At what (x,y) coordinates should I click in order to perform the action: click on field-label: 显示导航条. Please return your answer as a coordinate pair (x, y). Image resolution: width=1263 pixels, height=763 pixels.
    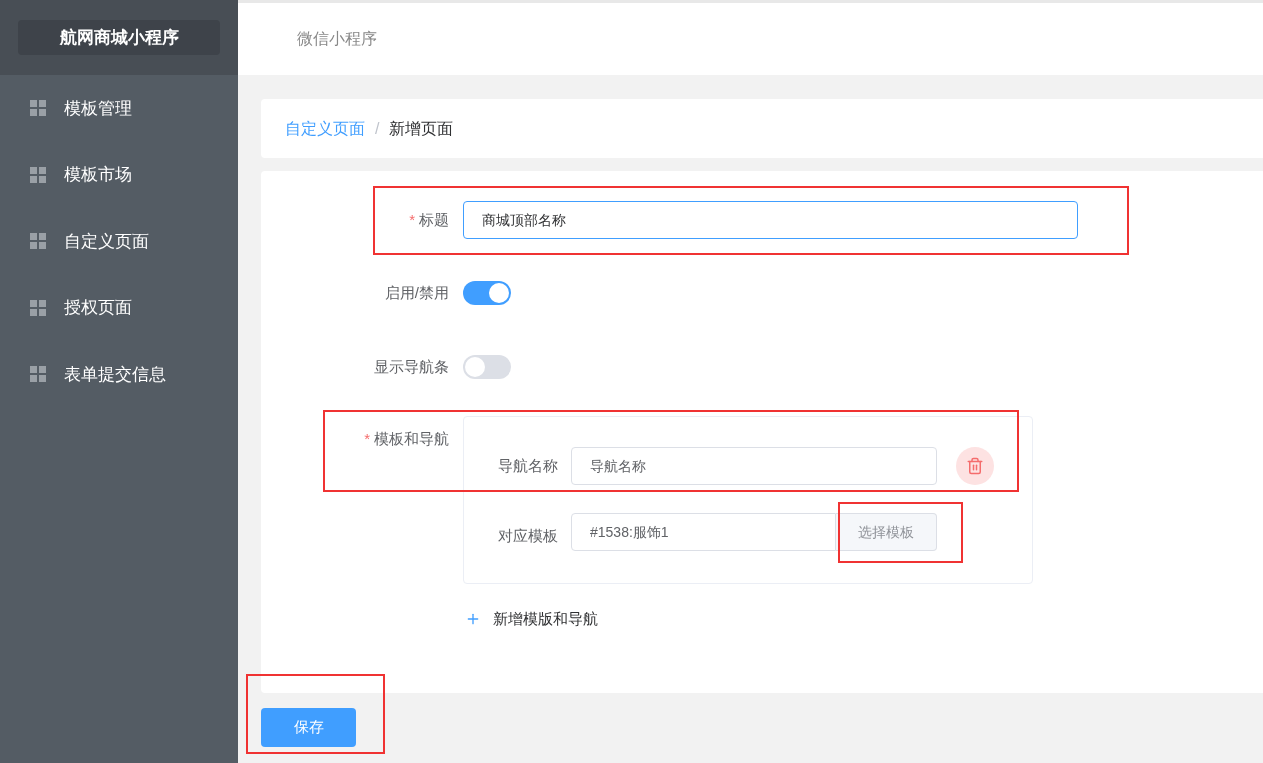
    Looking at the image, I should click on (411, 366).